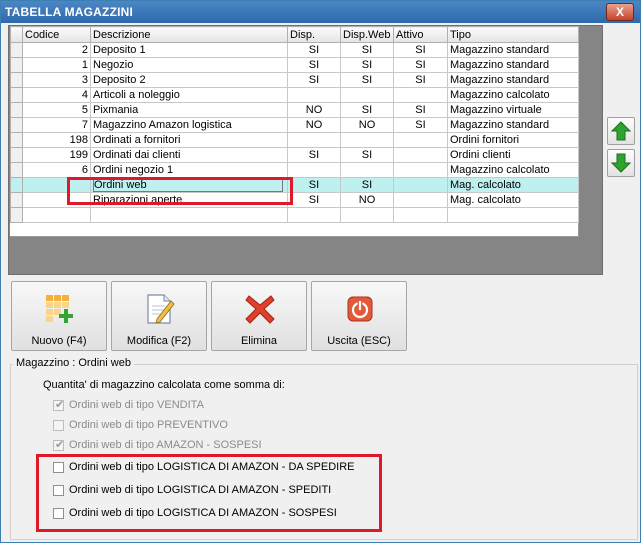 This screenshot has width=641, height=543. Describe the element at coordinates (159, 316) in the screenshot. I see `edit-button: Modifica (F2)` at that location.